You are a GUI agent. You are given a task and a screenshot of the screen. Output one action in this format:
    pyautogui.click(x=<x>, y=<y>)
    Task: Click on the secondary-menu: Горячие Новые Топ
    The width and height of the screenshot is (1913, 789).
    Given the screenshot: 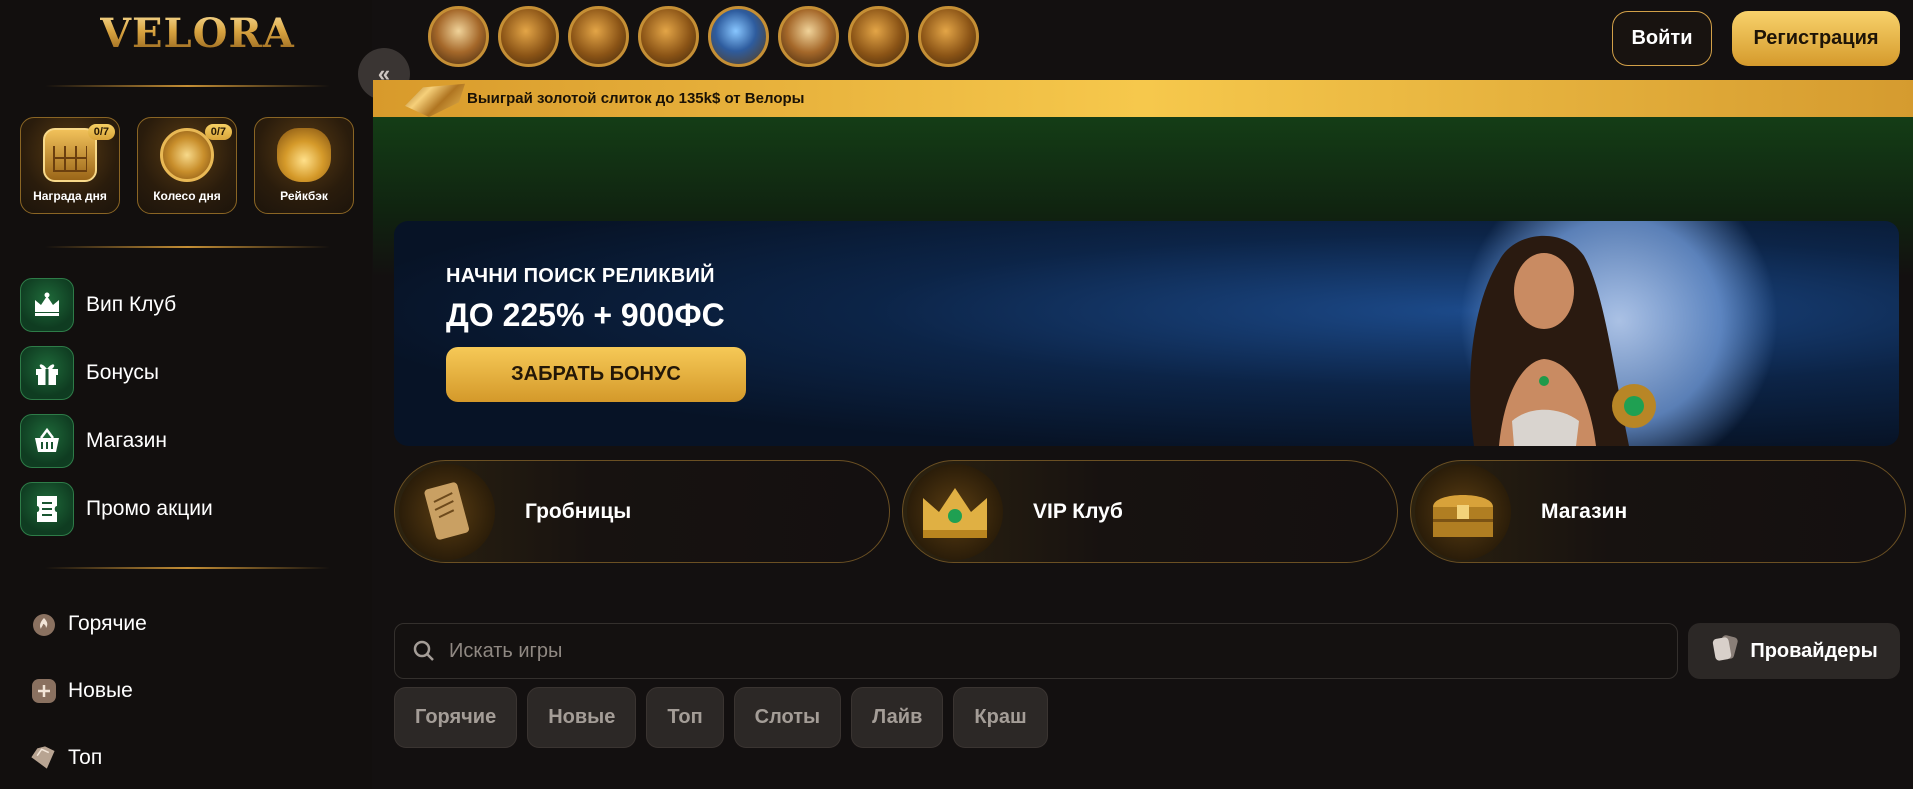 What is the action you would take?
    pyautogui.click(x=88, y=690)
    